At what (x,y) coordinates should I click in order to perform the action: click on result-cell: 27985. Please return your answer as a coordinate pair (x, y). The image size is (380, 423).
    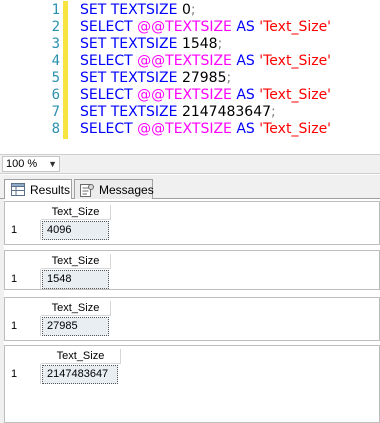
    Looking at the image, I should click on (75, 326).